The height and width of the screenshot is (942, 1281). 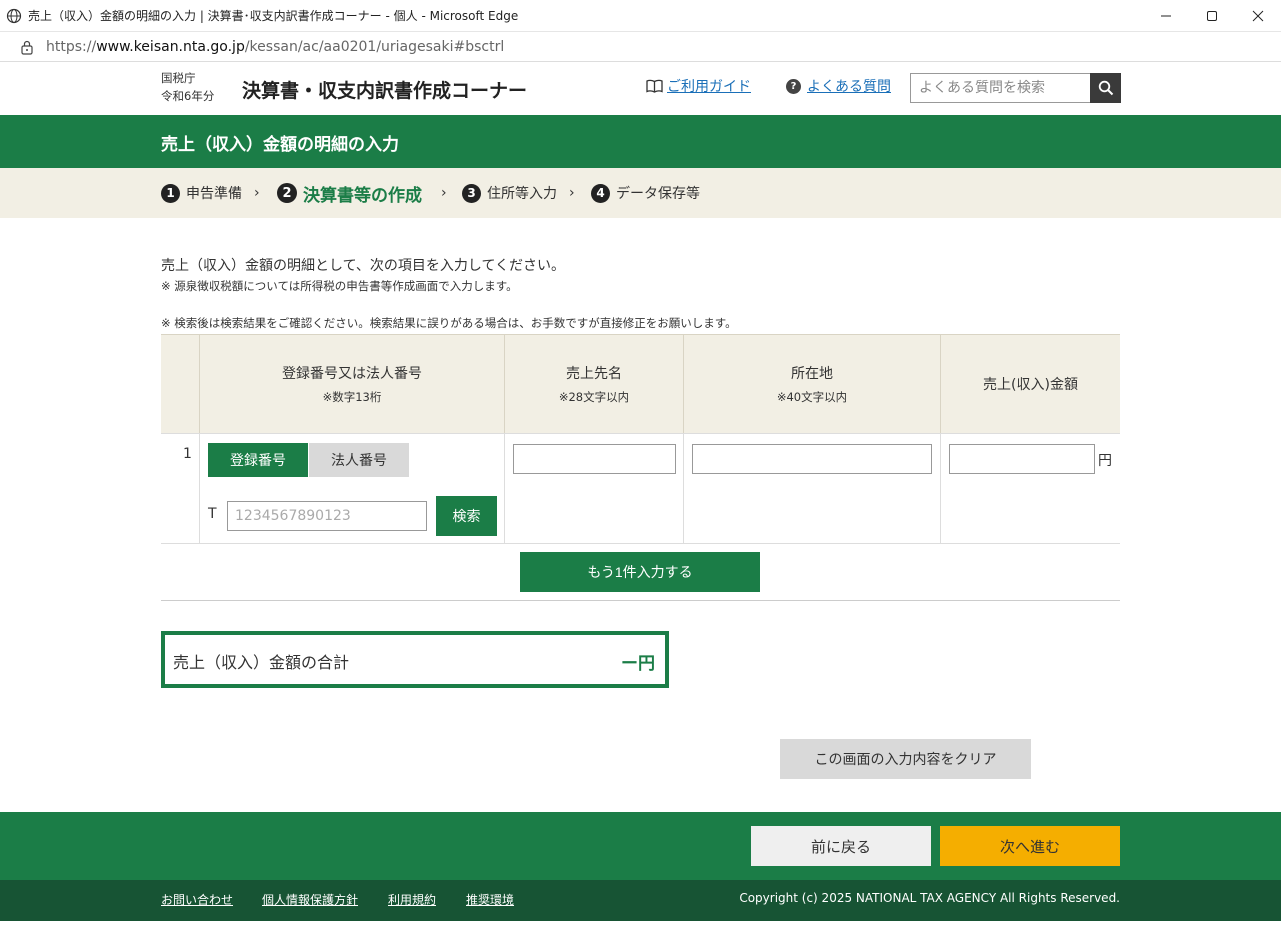 What do you see at coordinates (412, 899) in the screenshot?
I see `footer-link-terms: 利用規約` at bounding box center [412, 899].